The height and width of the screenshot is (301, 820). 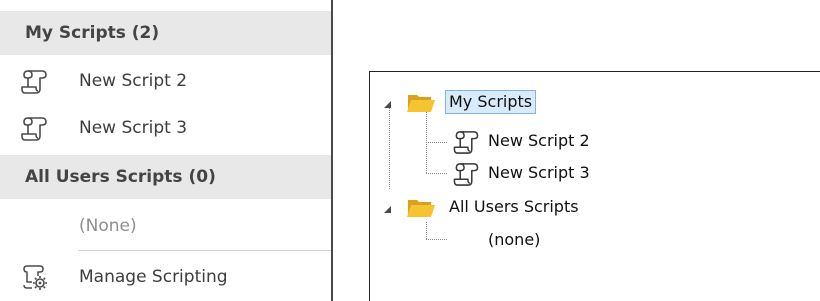 I want to click on tree-node-all-users-scripts: All Users Scripts, so click(x=500, y=209).